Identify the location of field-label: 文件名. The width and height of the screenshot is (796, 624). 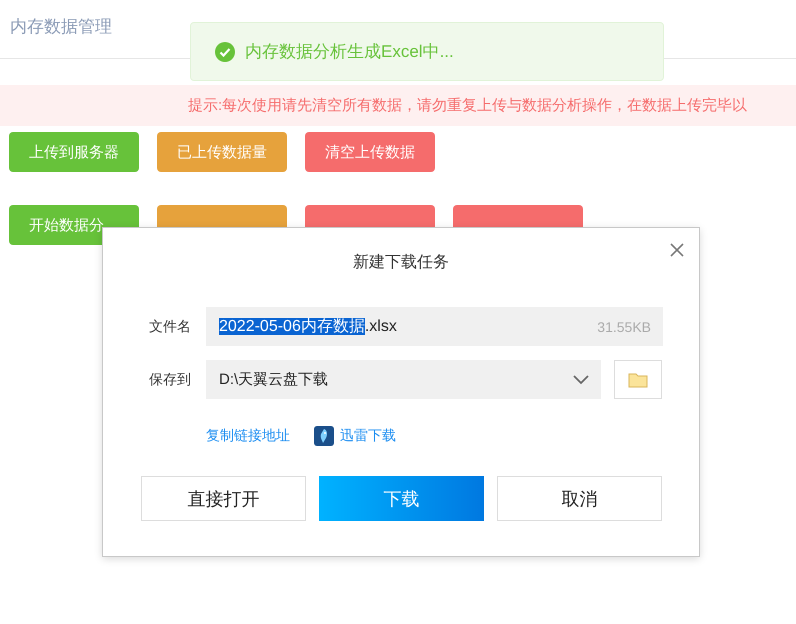
(170, 327).